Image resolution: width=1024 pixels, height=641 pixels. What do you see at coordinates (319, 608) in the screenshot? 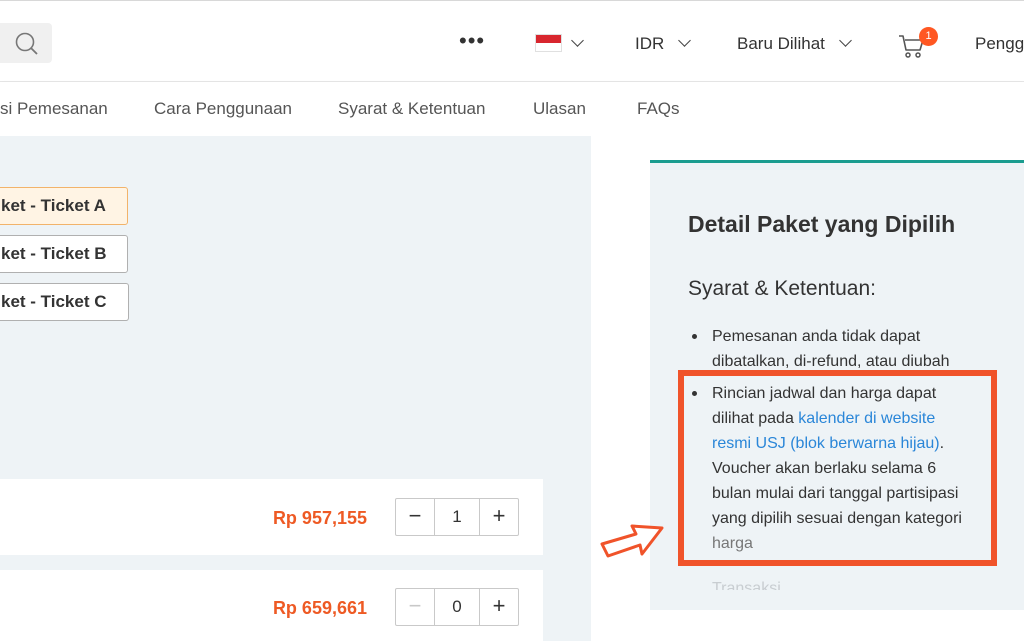
I see `ticket-price: Rp 659,661` at bounding box center [319, 608].